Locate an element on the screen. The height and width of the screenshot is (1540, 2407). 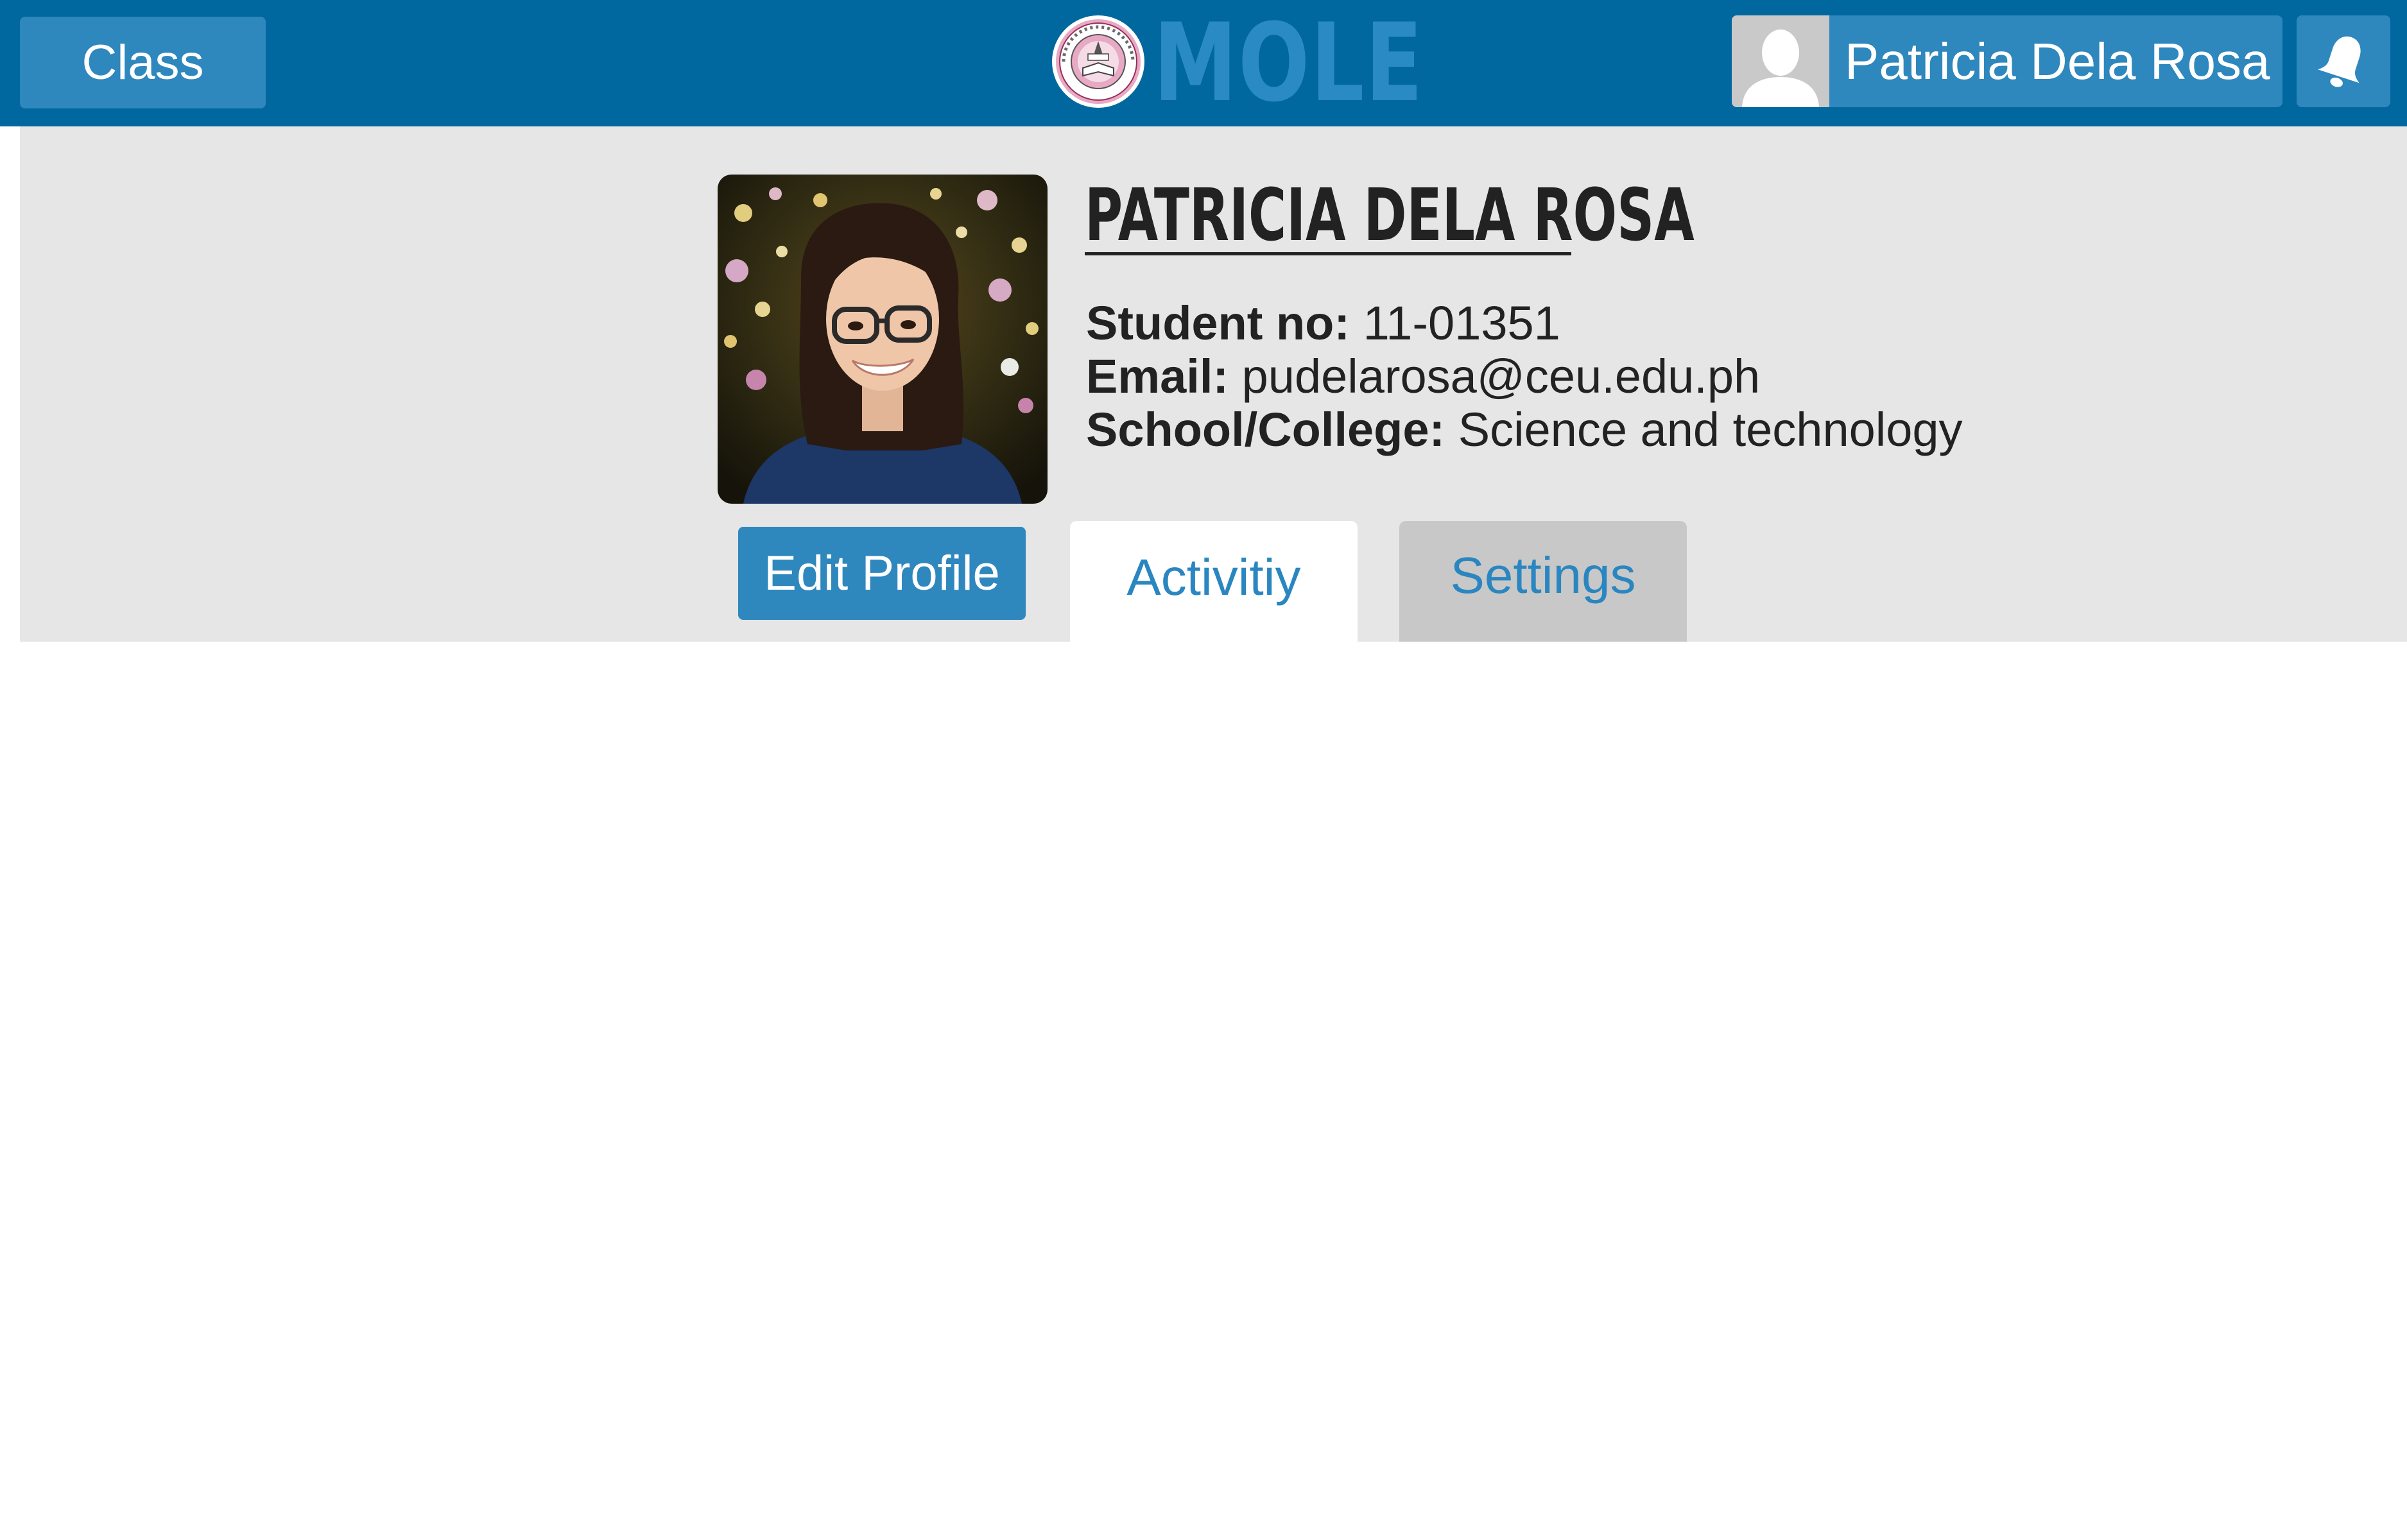
email-row: Email: pudelarosa@ceu.edu.ph is located at coordinates (1423, 377).